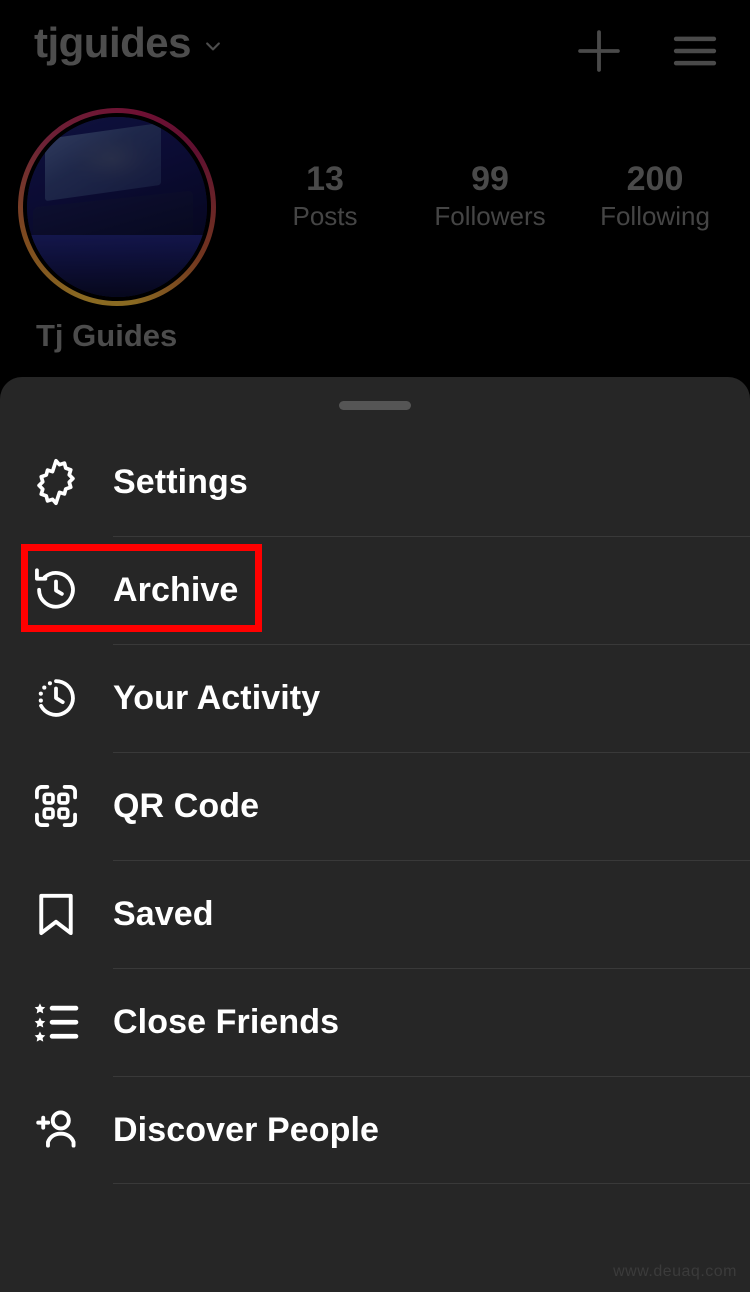 This screenshot has width=750, height=1292. I want to click on stat-following-value: 200, so click(655, 179).